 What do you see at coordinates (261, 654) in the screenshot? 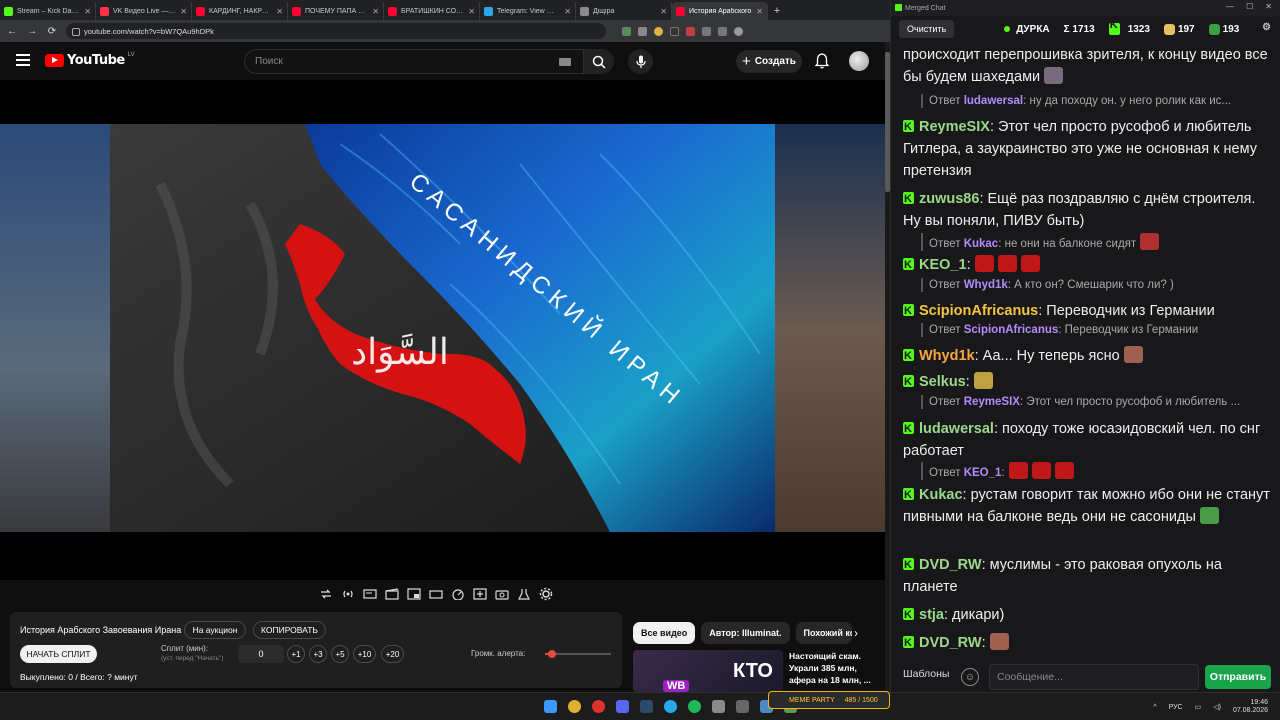
I see `split-minutes-input: 0` at bounding box center [261, 654].